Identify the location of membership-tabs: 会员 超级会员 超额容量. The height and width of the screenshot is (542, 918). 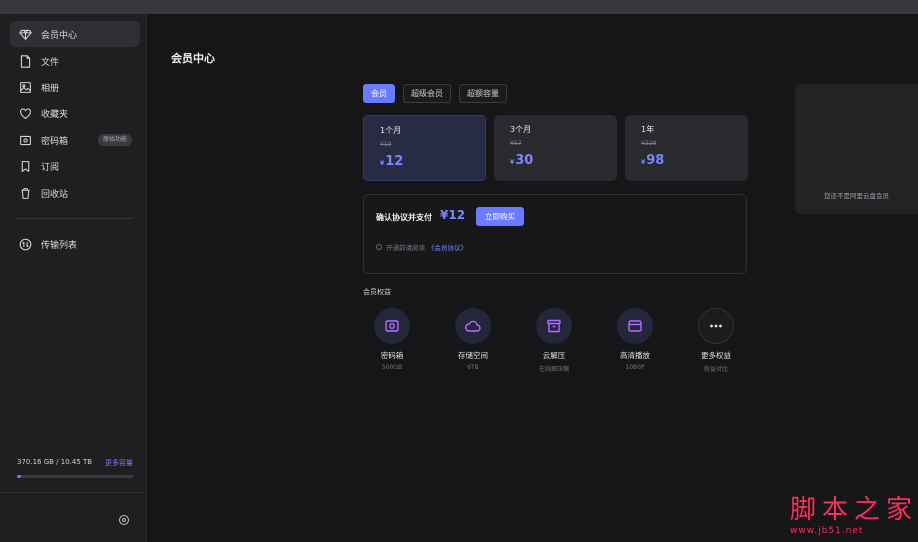
(435, 93).